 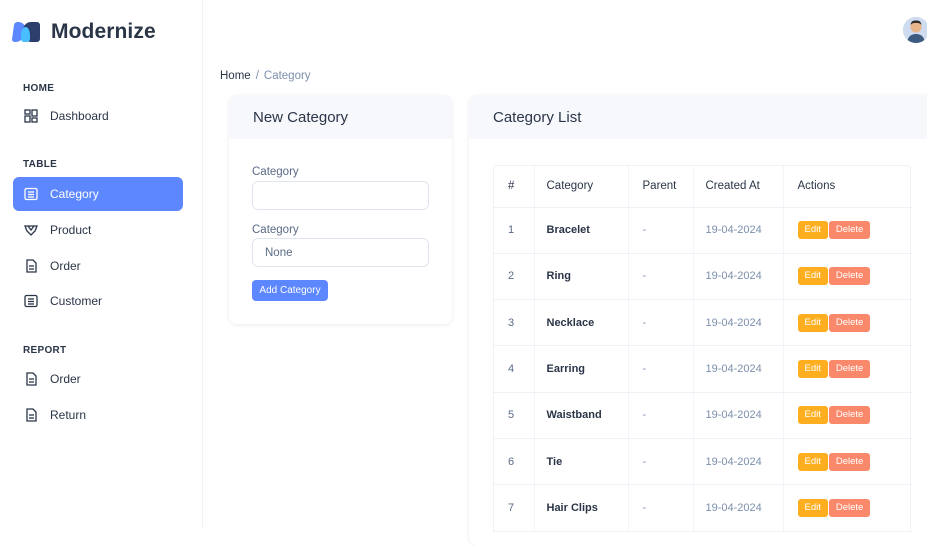 I want to click on table-row: 3 Necklace - 19-04-2024 Edit Delete, so click(x=703, y=323).